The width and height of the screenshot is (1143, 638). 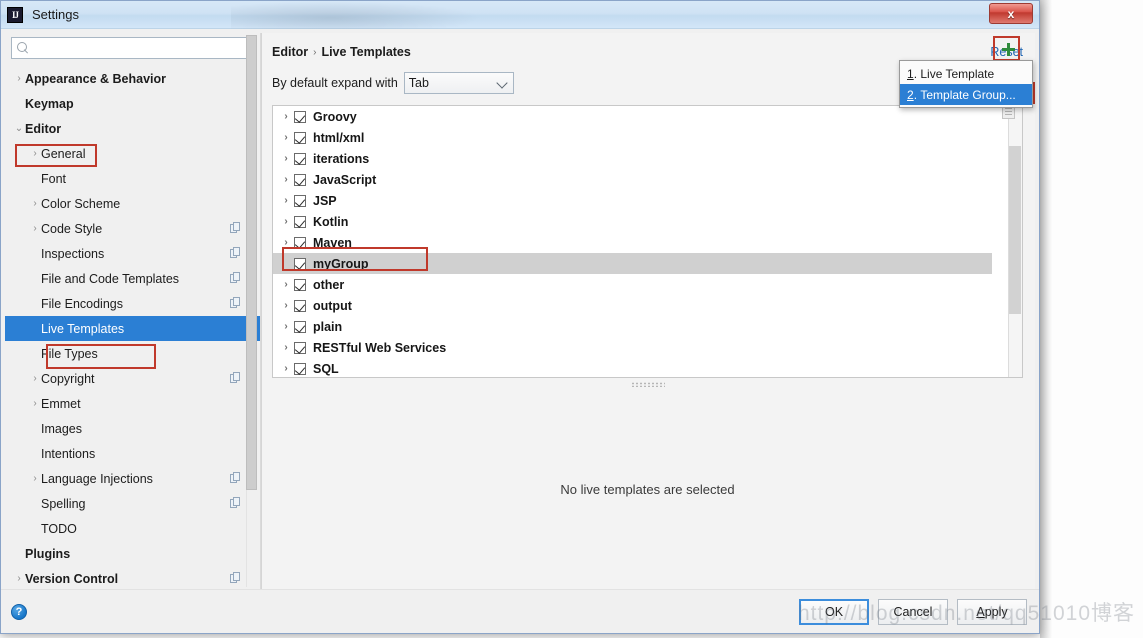 What do you see at coordinates (133, 153) in the screenshot?
I see `sidebar-item-general: › General` at bounding box center [133, 153].